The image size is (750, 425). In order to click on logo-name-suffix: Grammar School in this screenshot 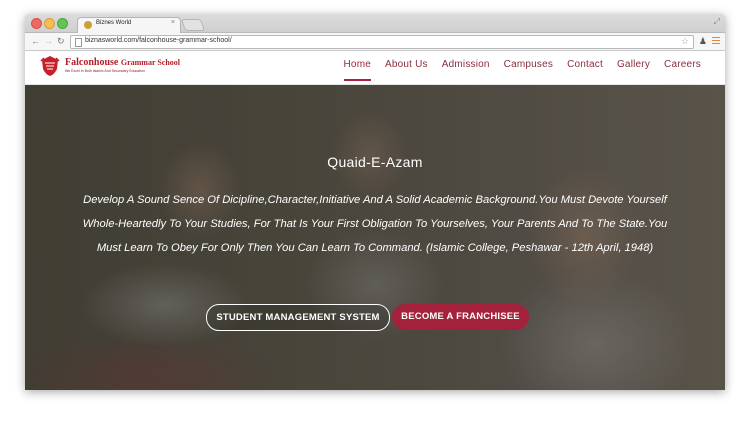, I will do `click(150, 62)`.